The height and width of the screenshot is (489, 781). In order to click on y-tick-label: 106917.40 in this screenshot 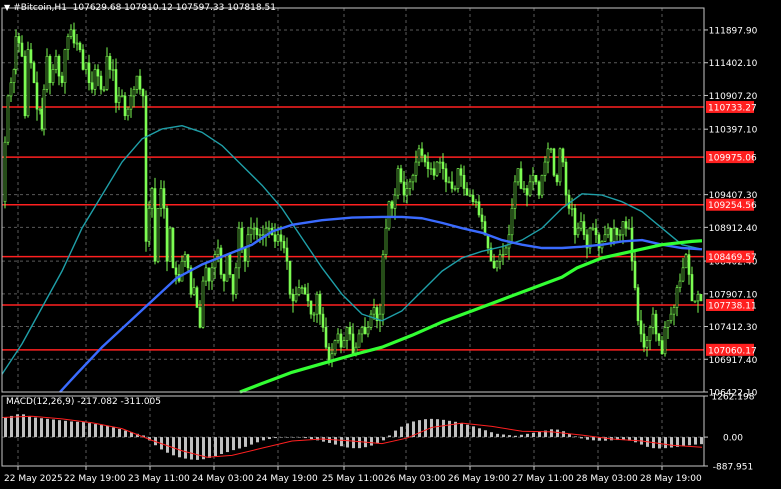, I will do `click(733, 361)`.